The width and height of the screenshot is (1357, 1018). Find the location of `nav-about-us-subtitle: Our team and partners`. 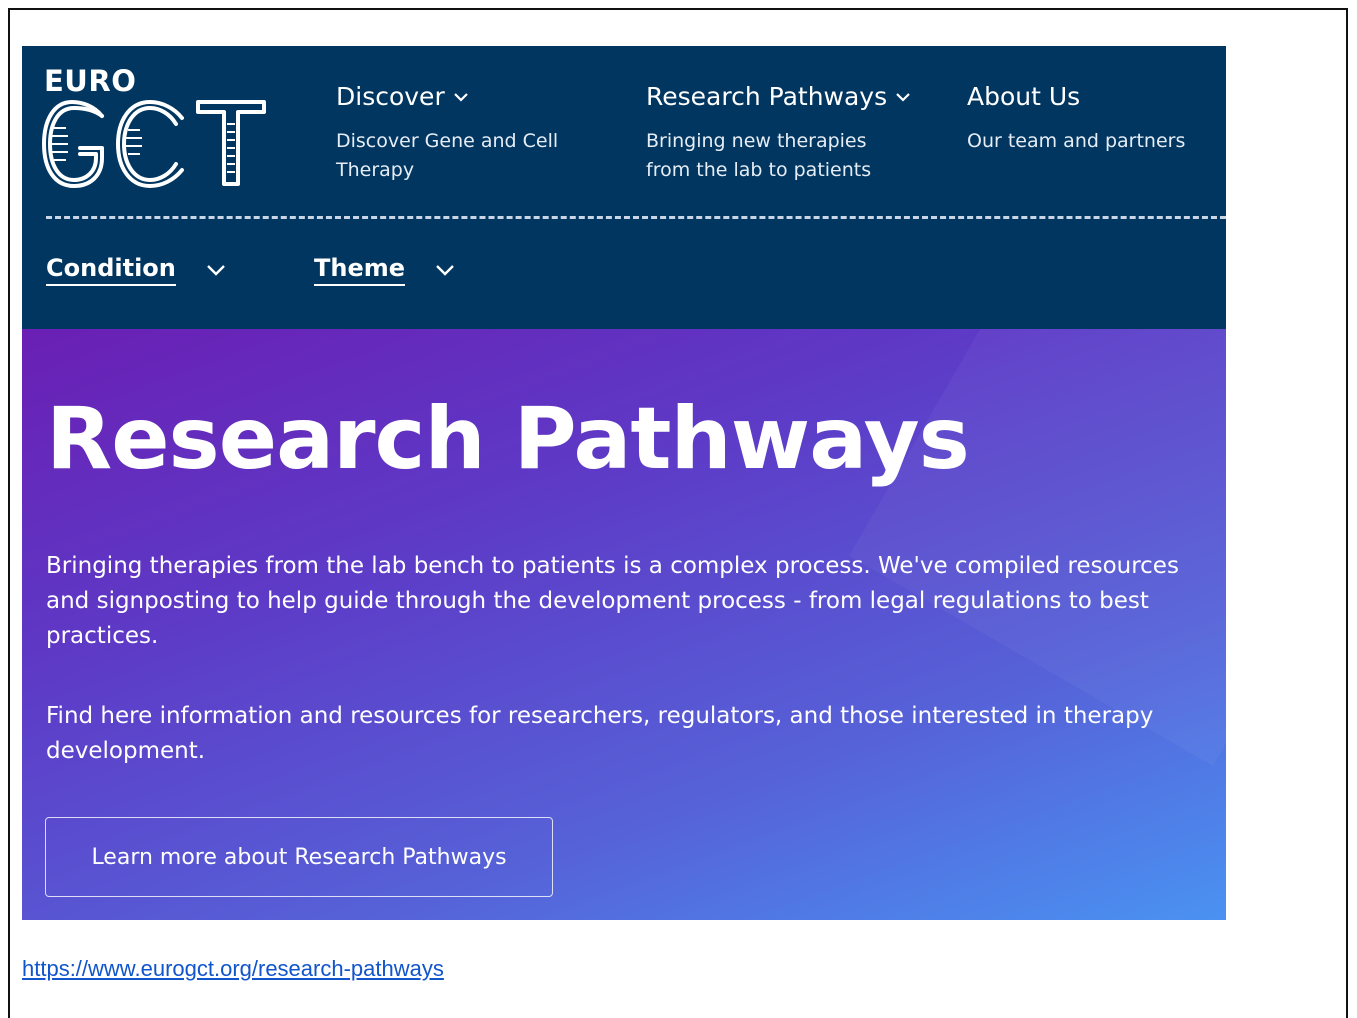

nav-about-us-subtitle: Our team and partners is located at coordinates (1076, 141).